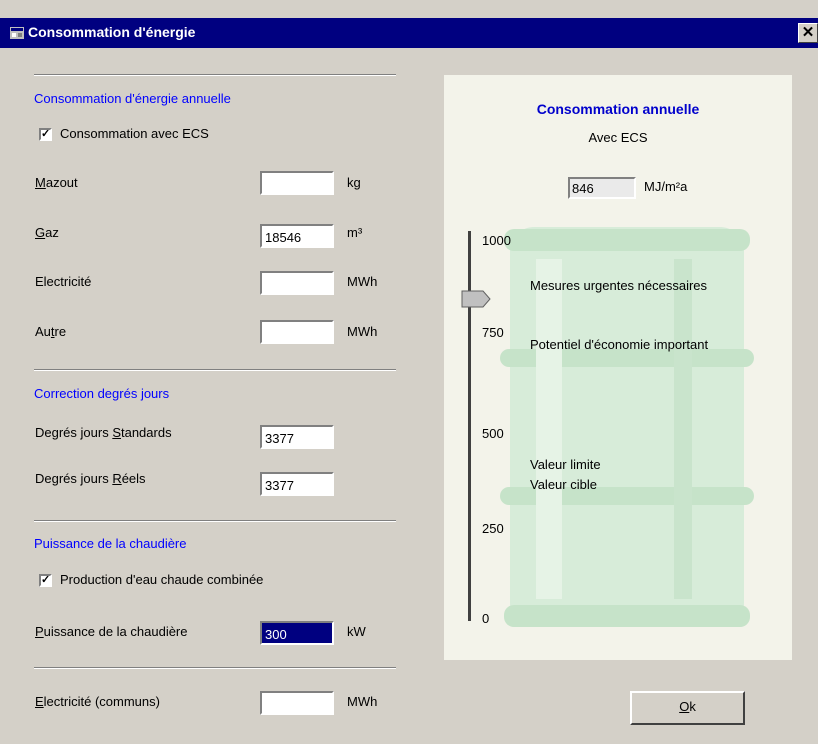 This screenshot has width=818, height=744. What do you see at coordinates (215, 75) in the screenshot?
I see `divider-top` at bounding box center [215, 75].